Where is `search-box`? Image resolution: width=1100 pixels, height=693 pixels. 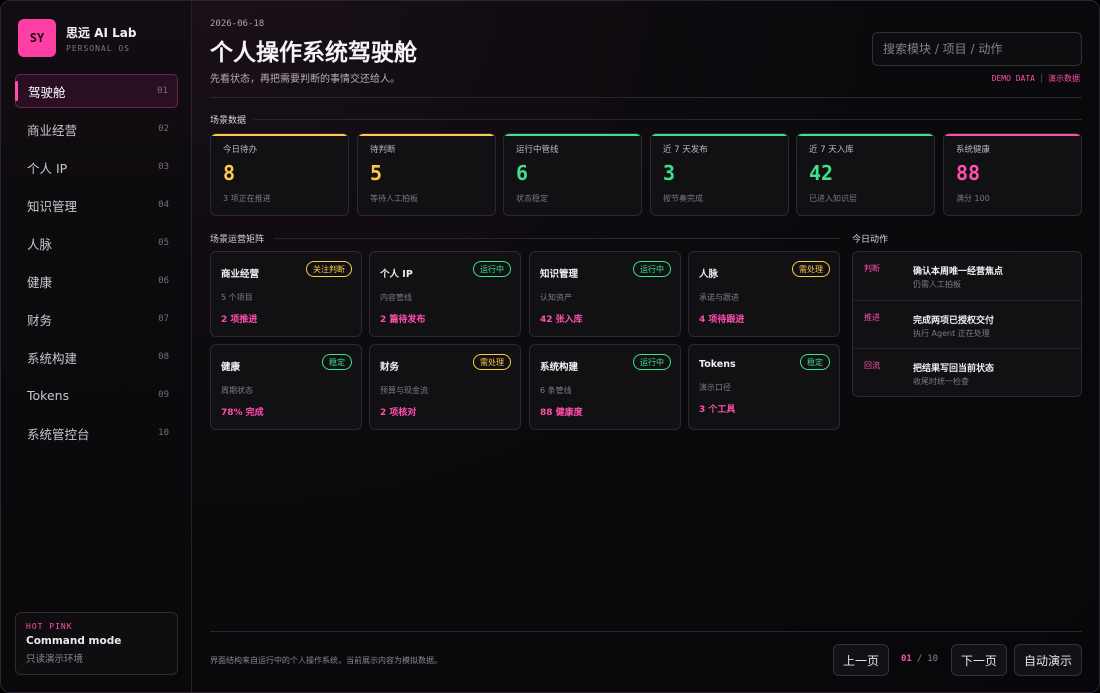
search-box is located at coordinates (977, 49).